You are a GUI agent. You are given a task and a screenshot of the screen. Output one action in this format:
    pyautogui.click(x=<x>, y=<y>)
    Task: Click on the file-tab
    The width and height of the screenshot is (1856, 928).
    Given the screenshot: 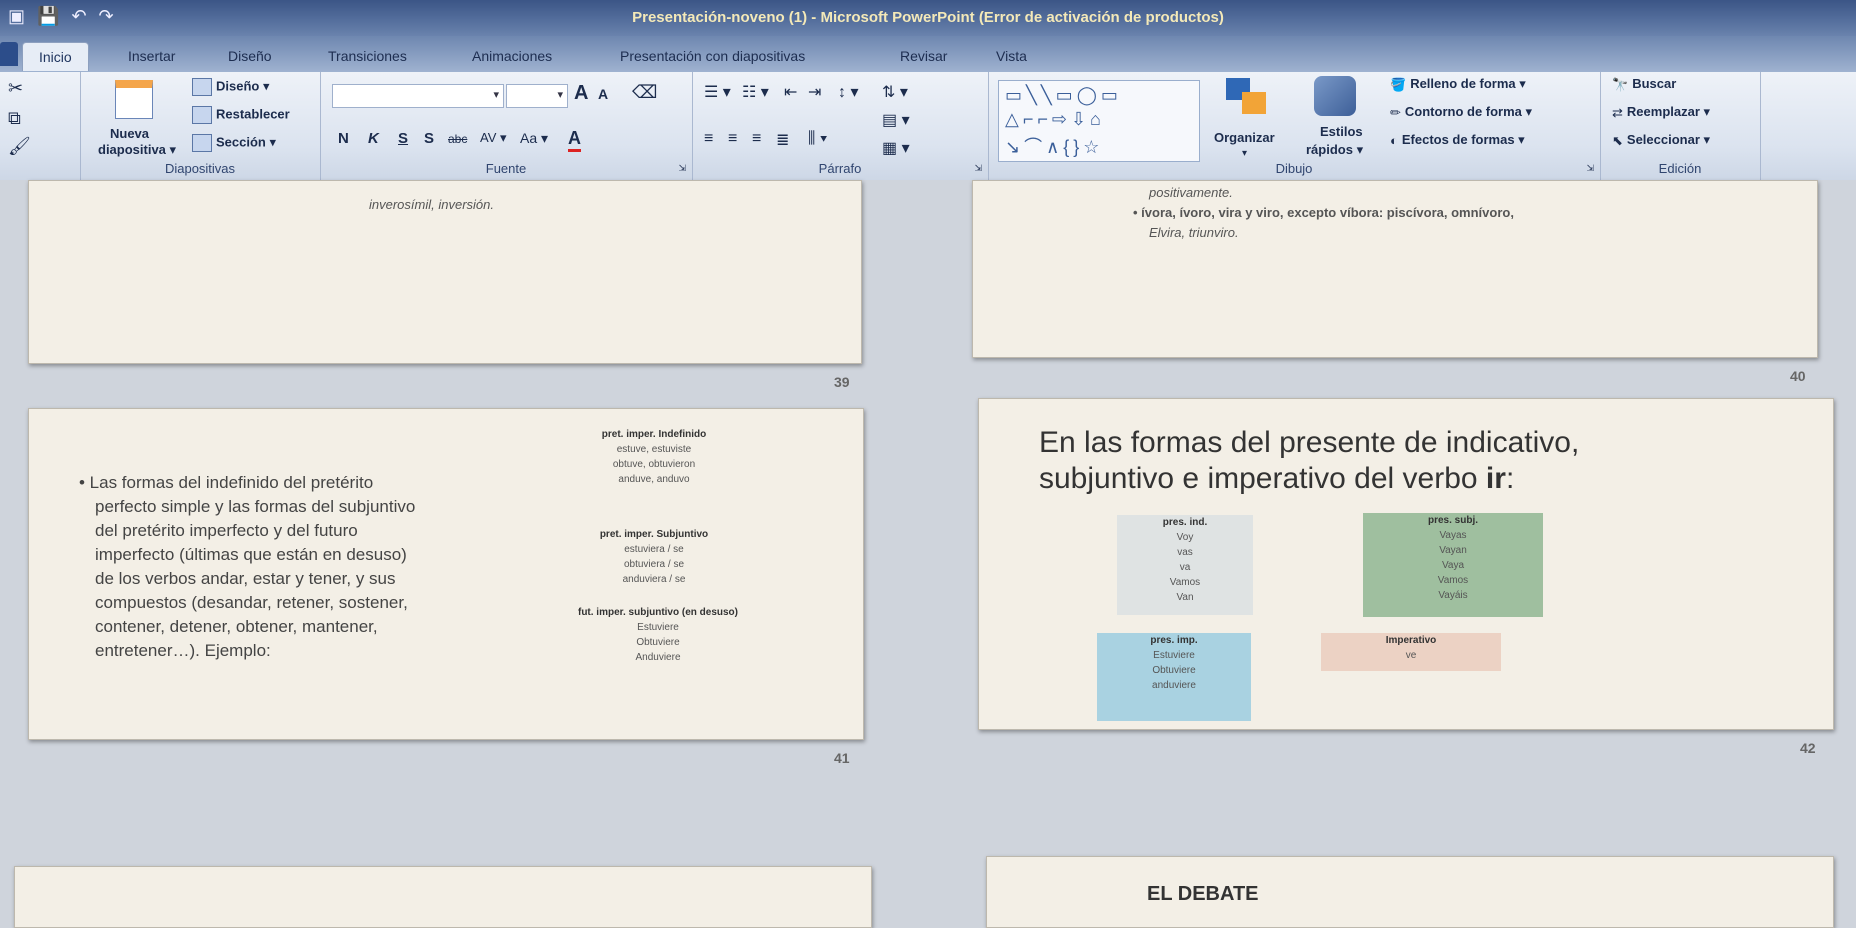 What is the action you would take?
    pyautogui.click(x=9, y=54)
    